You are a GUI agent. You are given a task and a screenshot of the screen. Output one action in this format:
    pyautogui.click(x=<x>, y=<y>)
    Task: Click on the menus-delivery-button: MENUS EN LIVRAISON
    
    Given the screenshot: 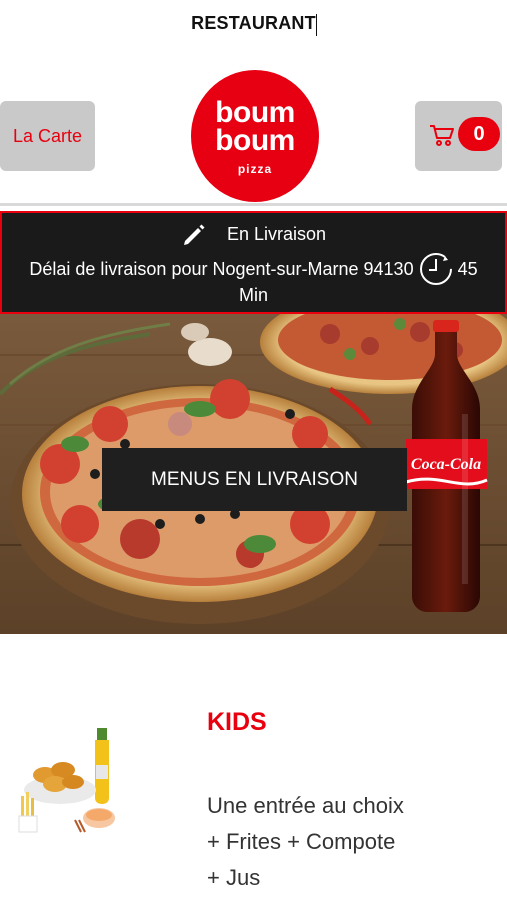 What is the action you would take?
    pyautogui.click(x=254, y=479)
    